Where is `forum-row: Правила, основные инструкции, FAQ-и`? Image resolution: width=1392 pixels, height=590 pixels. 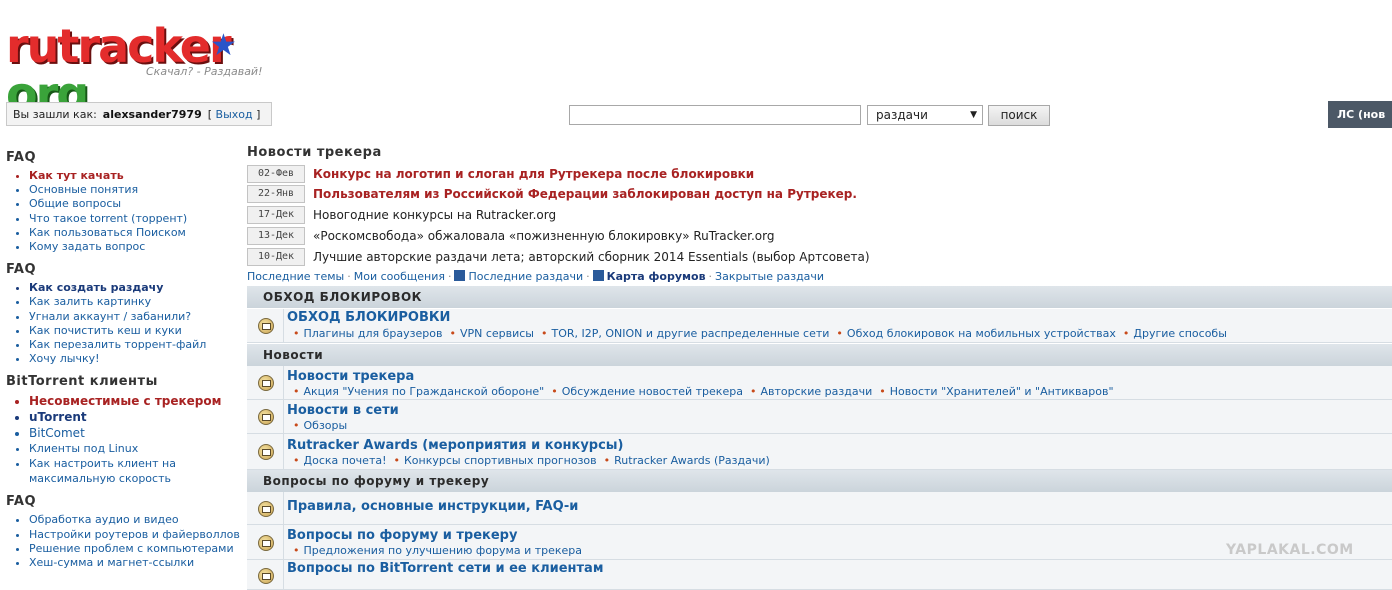
forum-row: Правила, основные инструкции, FAQ-и is located at coordinates (819, 508).